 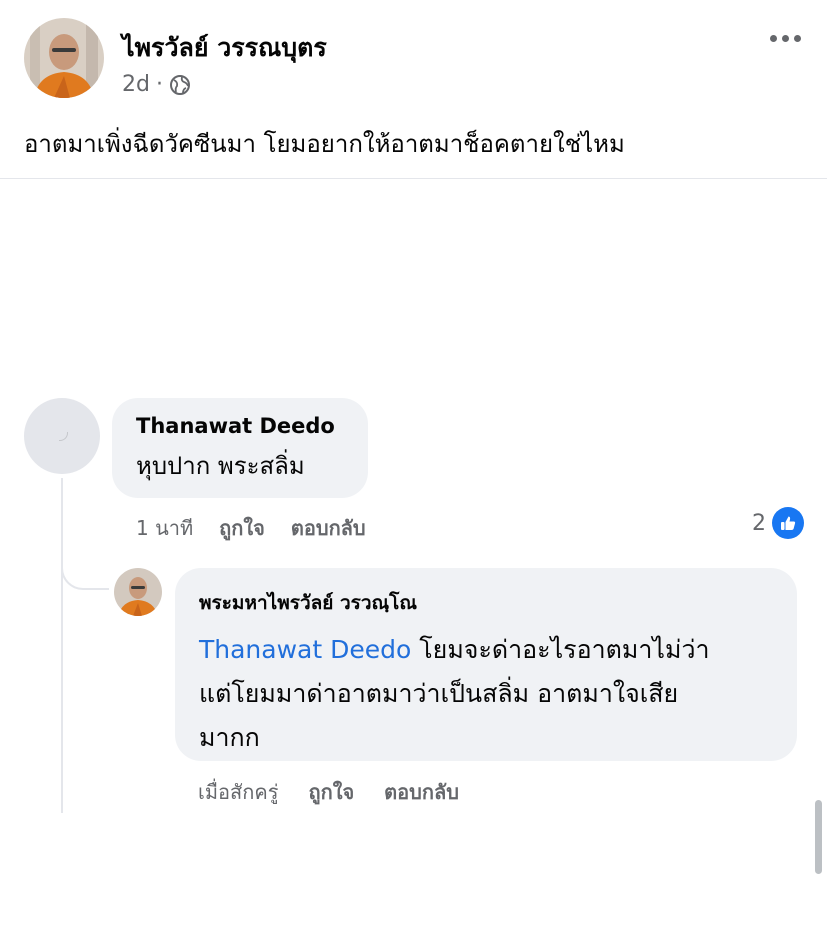 I want to click on reply-author-avatar, so click(x=138, y=592).